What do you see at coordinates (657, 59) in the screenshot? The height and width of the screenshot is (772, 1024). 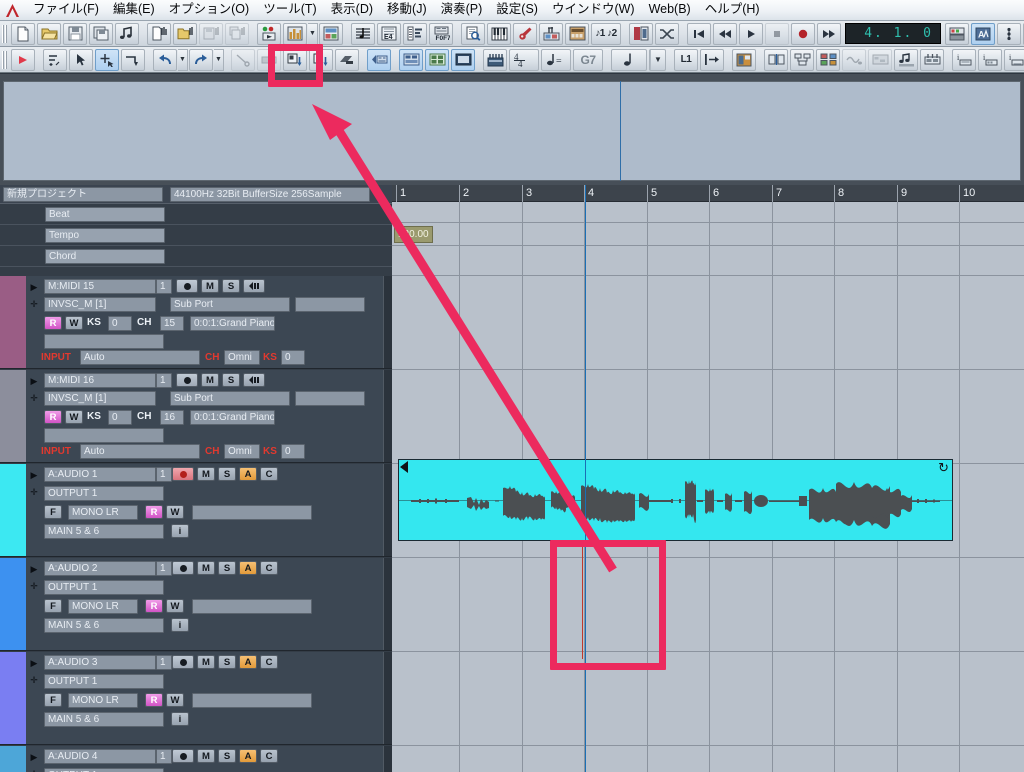 I see `note-value-dropdown: ▼` at bounding box center [657, 59].